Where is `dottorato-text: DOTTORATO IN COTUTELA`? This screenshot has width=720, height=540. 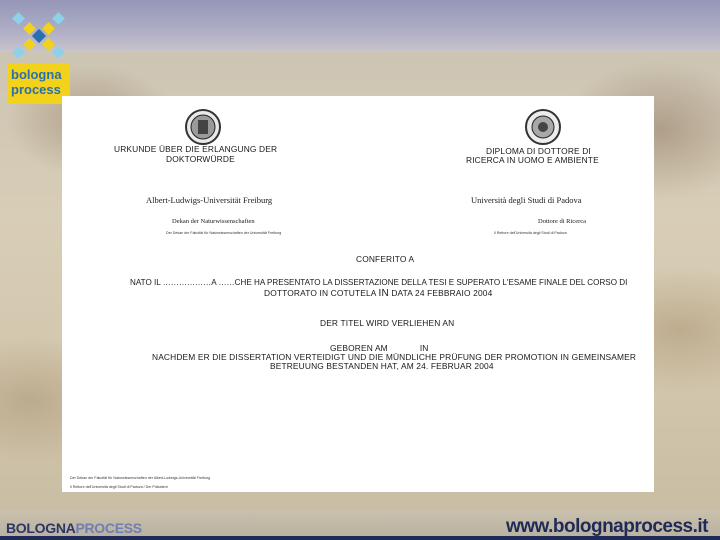
dottorato-text: DOTTORATO IN COTUTELA is located at coordinates (320, 293).